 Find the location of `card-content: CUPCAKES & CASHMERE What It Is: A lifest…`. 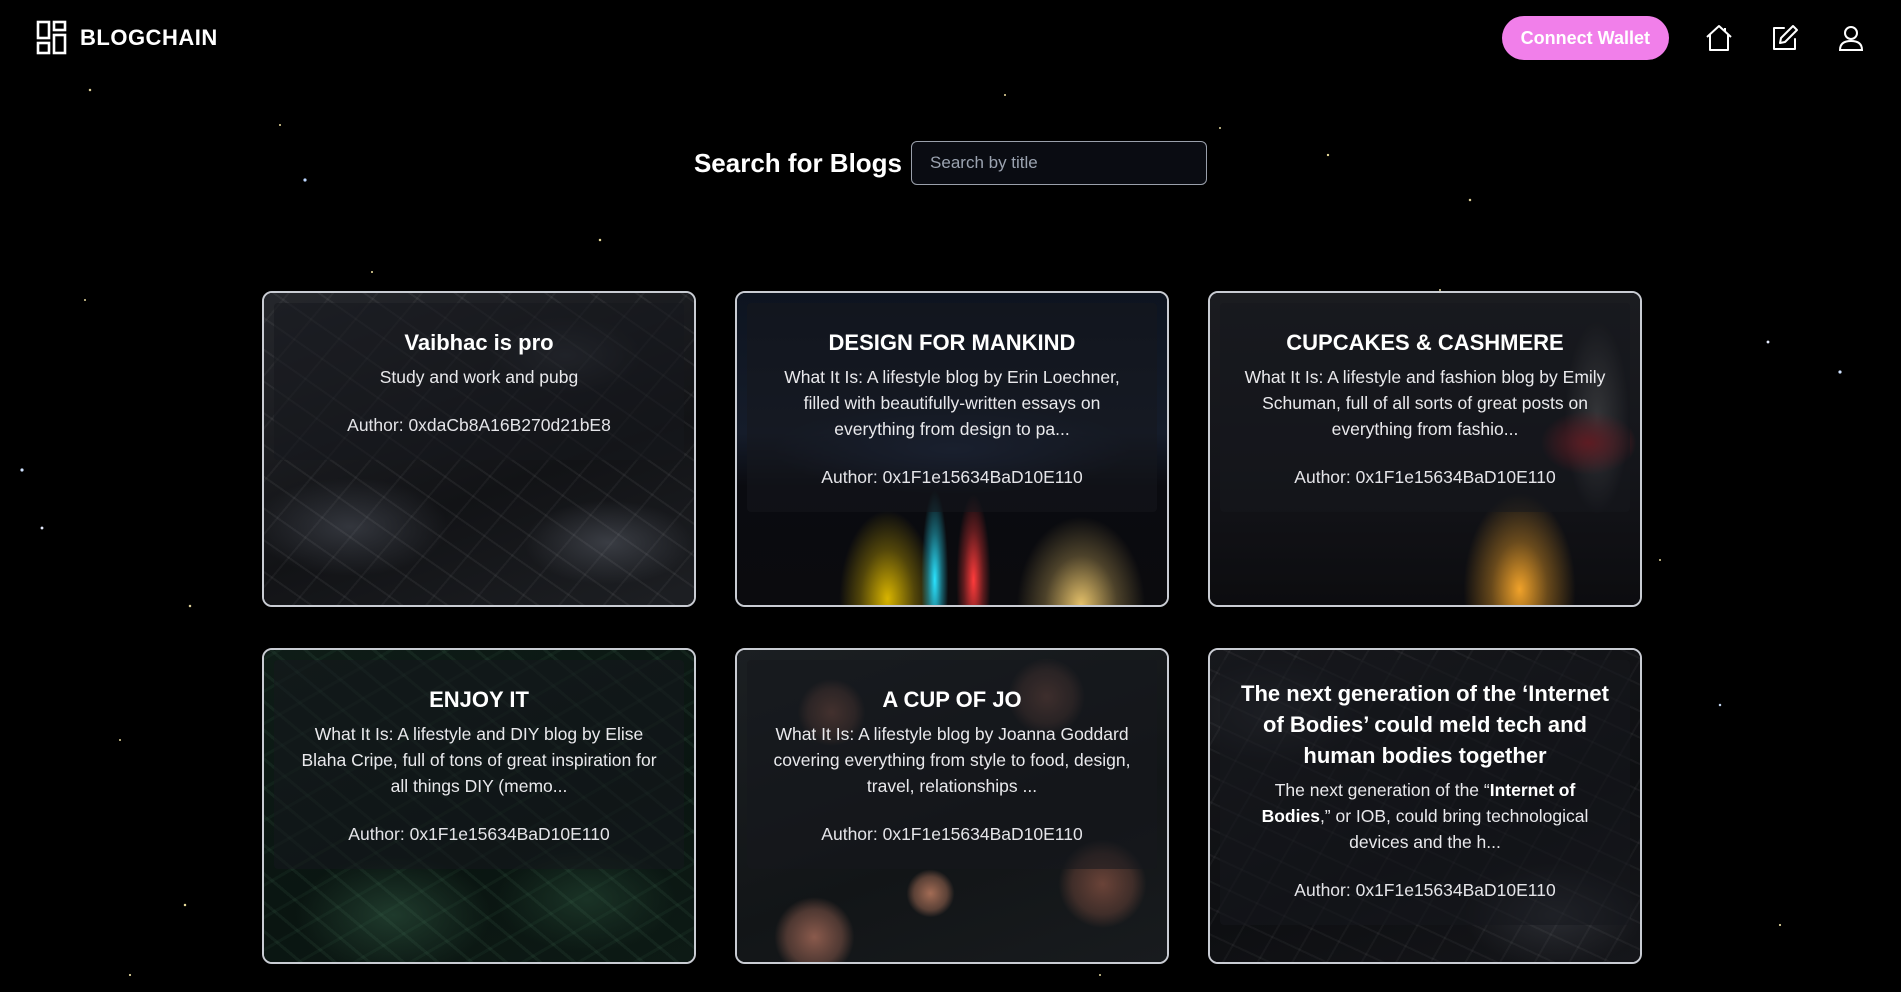

card-content: CUPCAKES & CASHMERE What It Is: A lifest… is located at coordinates (1425, 407).